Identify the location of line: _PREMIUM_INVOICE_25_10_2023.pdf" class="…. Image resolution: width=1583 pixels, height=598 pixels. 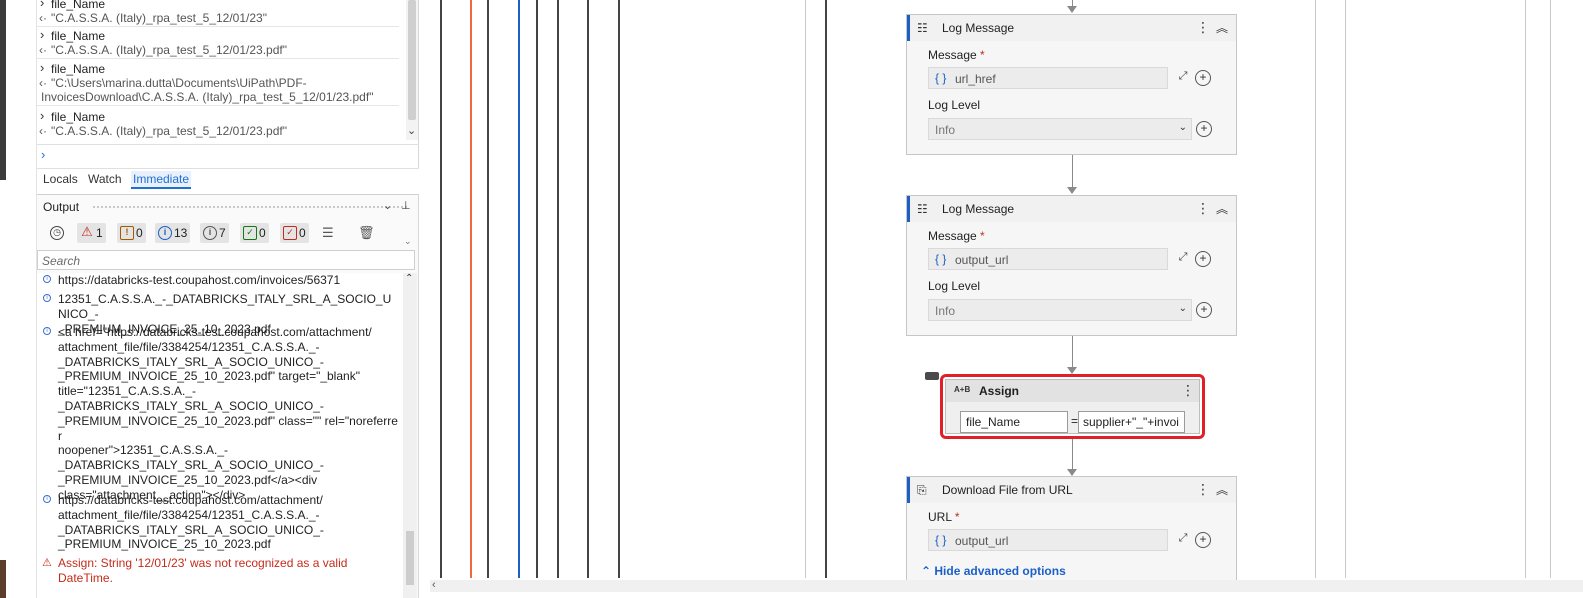
(228, 428).